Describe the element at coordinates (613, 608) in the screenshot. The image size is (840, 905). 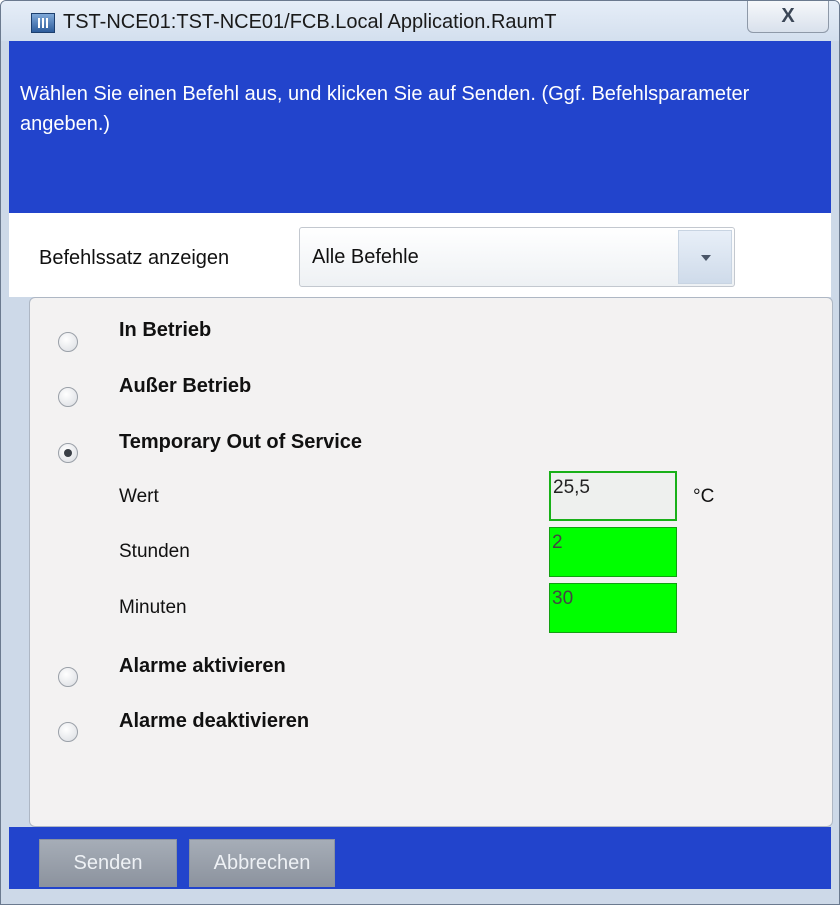
I see `minuten-input: 30` at that location.